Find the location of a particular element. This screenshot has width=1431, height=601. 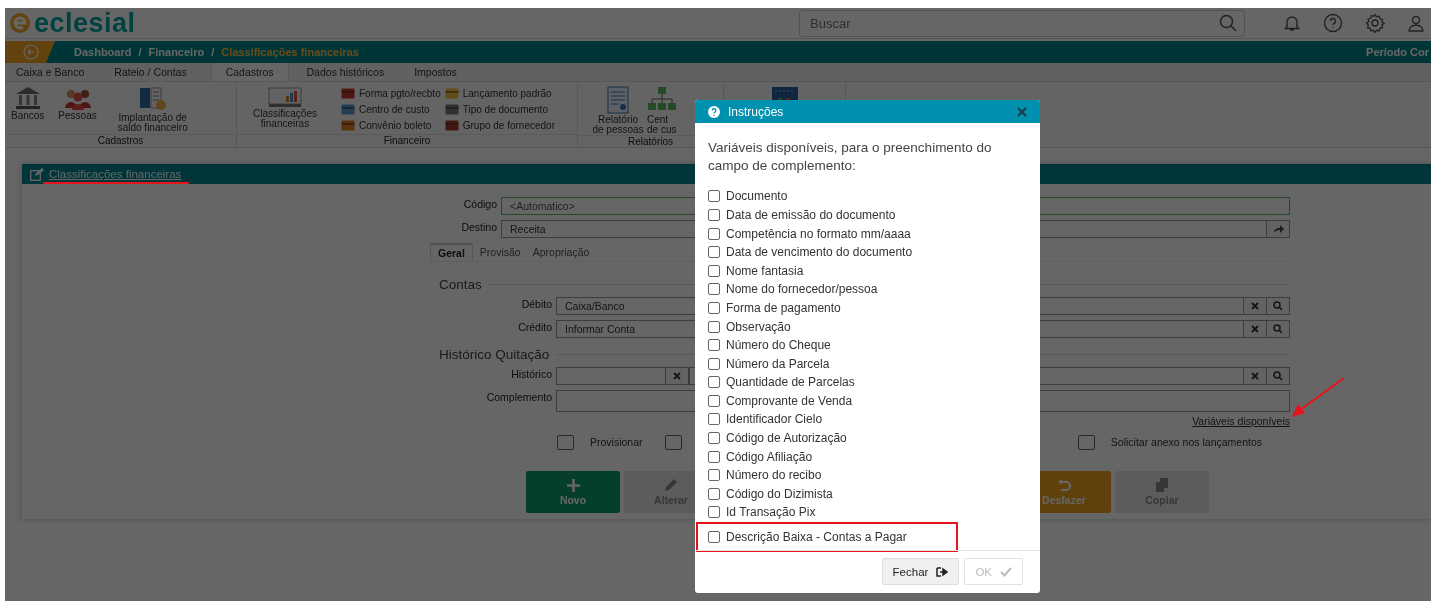

dialog-intro: Variáveis disponíveis, para o preenchimento do campo de complemento: is located at coordinates (850, 157).